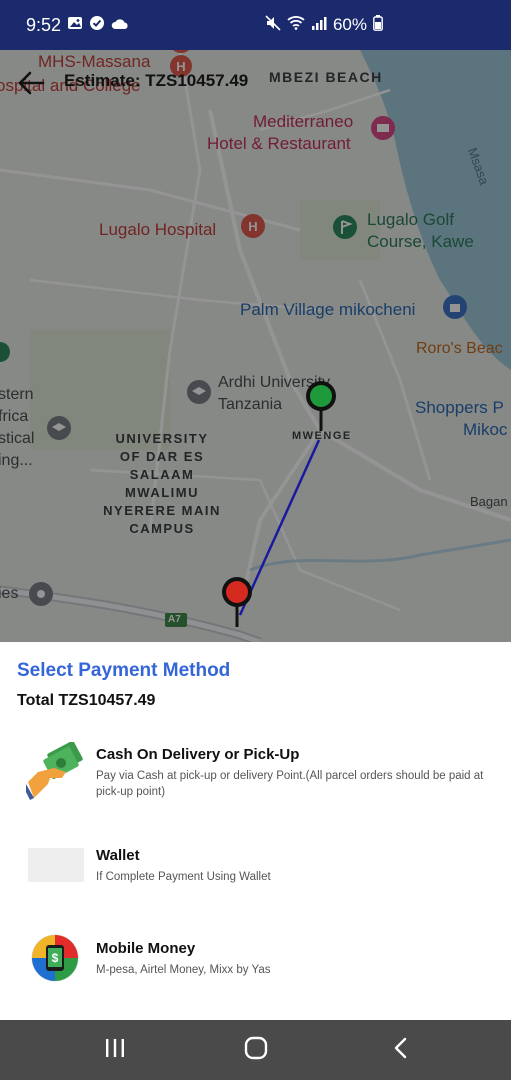 Image resolution: width=511 pixels, height=1080 pixels. What do you see at coordinates (378, 25) in the screenshot?
I see `battery-icon` at bounding box center [378, 25].